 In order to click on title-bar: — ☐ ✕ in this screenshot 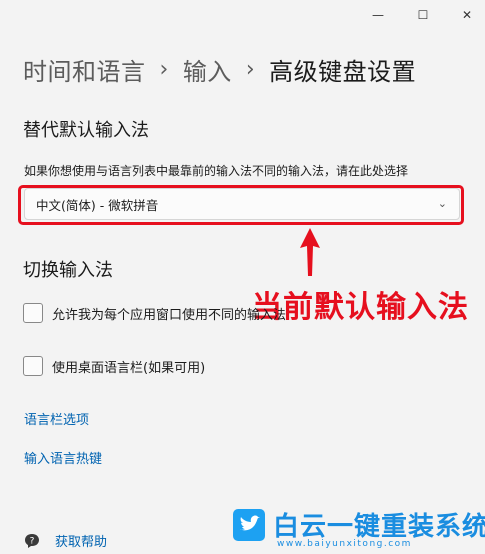, I will do `click(242, 15)`.